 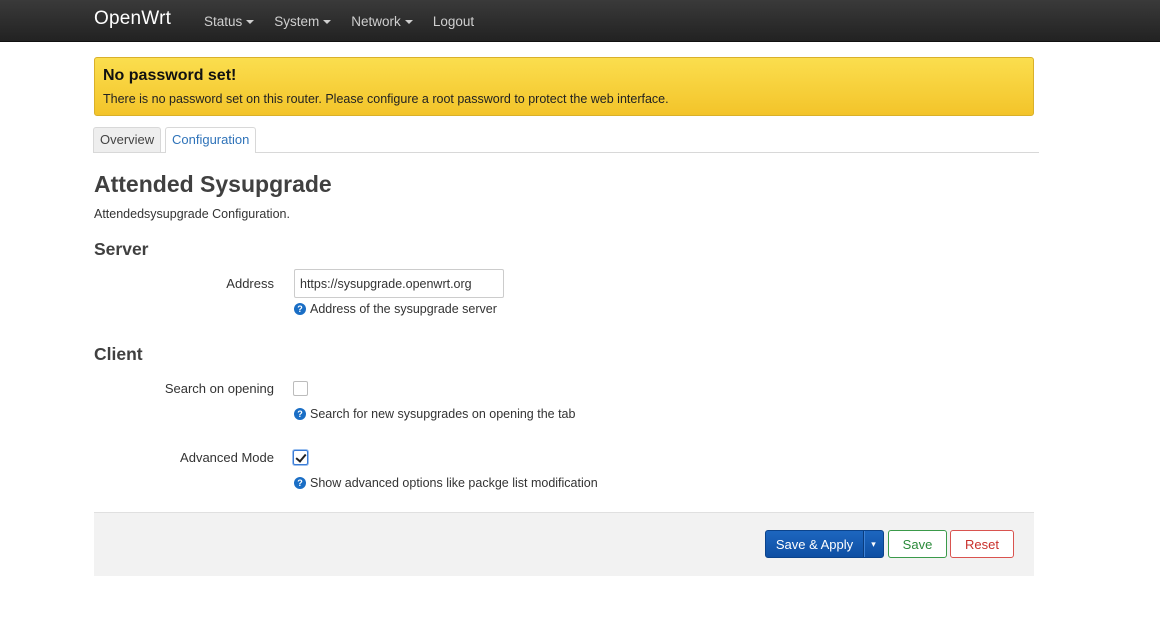 What do you see at coordinates (170, 75) in the screenshot?
I see `alert-title: No password set!` at bounding box center [170, 75].